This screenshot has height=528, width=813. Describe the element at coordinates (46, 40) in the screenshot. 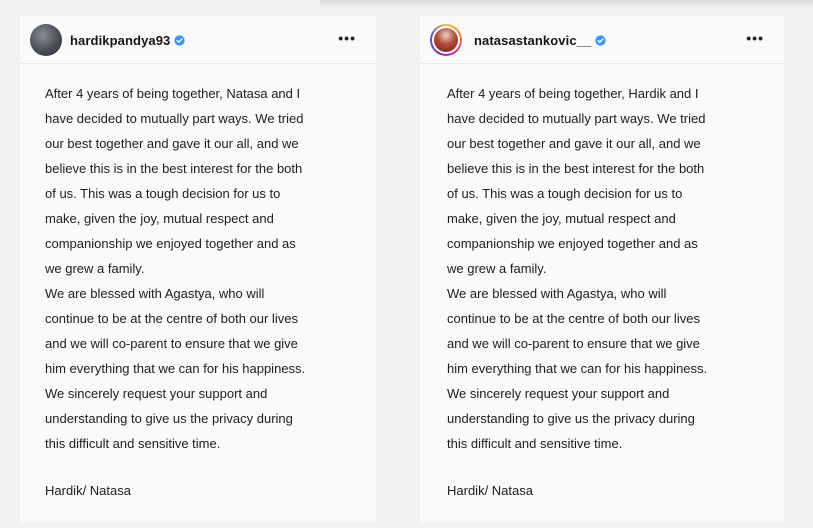

I see `profile-avatar` at that location.